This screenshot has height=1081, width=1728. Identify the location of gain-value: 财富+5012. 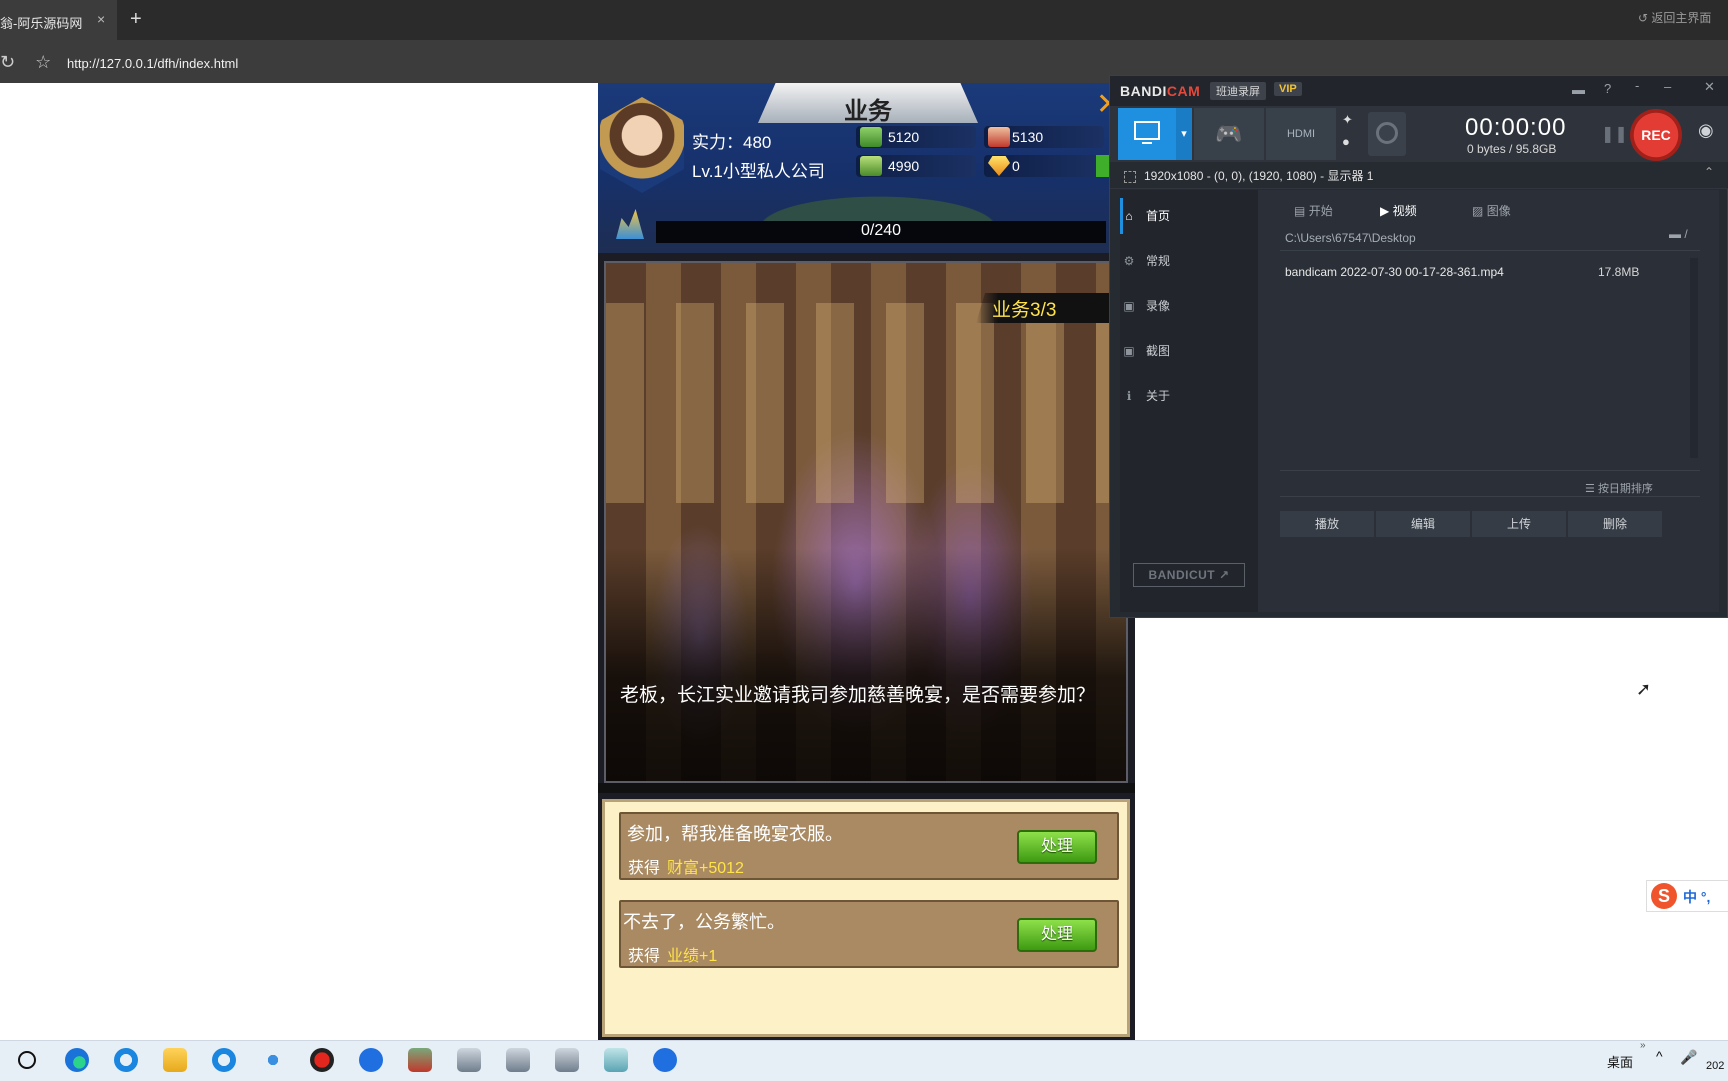
(705, 868).